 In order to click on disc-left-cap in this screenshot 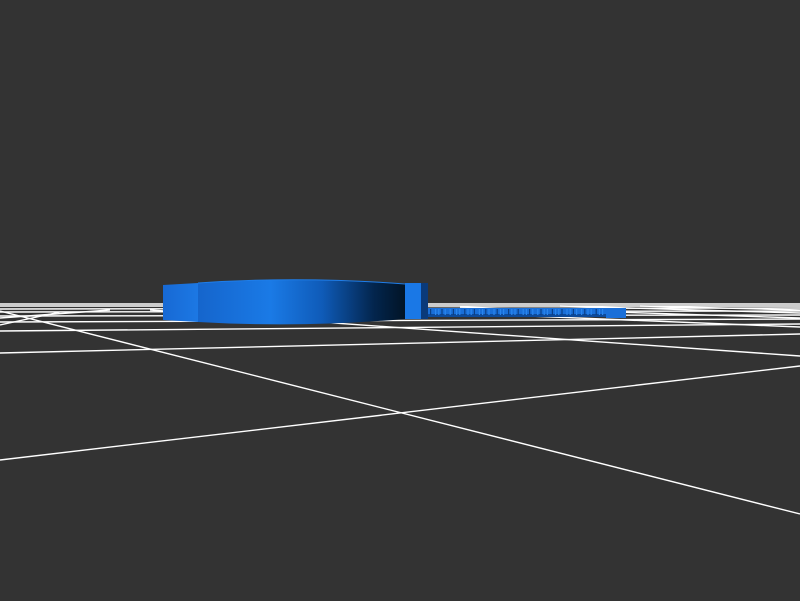, I will do `click(180, 302)`.